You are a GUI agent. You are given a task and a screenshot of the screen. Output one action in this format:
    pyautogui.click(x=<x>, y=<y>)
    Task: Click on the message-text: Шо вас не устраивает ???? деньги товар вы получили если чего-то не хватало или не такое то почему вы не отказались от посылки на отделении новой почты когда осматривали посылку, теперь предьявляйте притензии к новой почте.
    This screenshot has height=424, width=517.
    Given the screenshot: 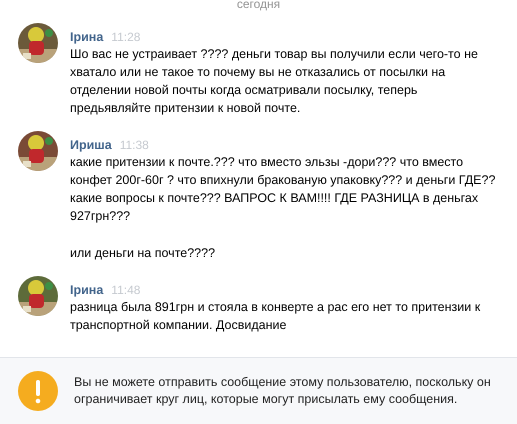 What is the action you would take?
    pyautogui.click(x=274, y=81)
    